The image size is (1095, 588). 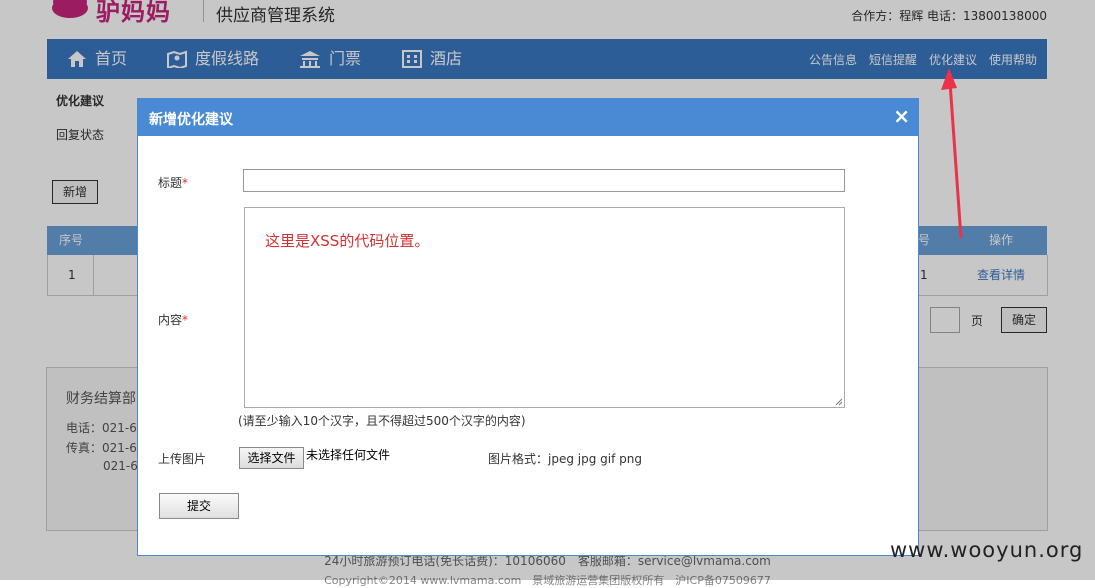 I want to click on watermark: www.wooyun.org, so click(x=987, y=550).